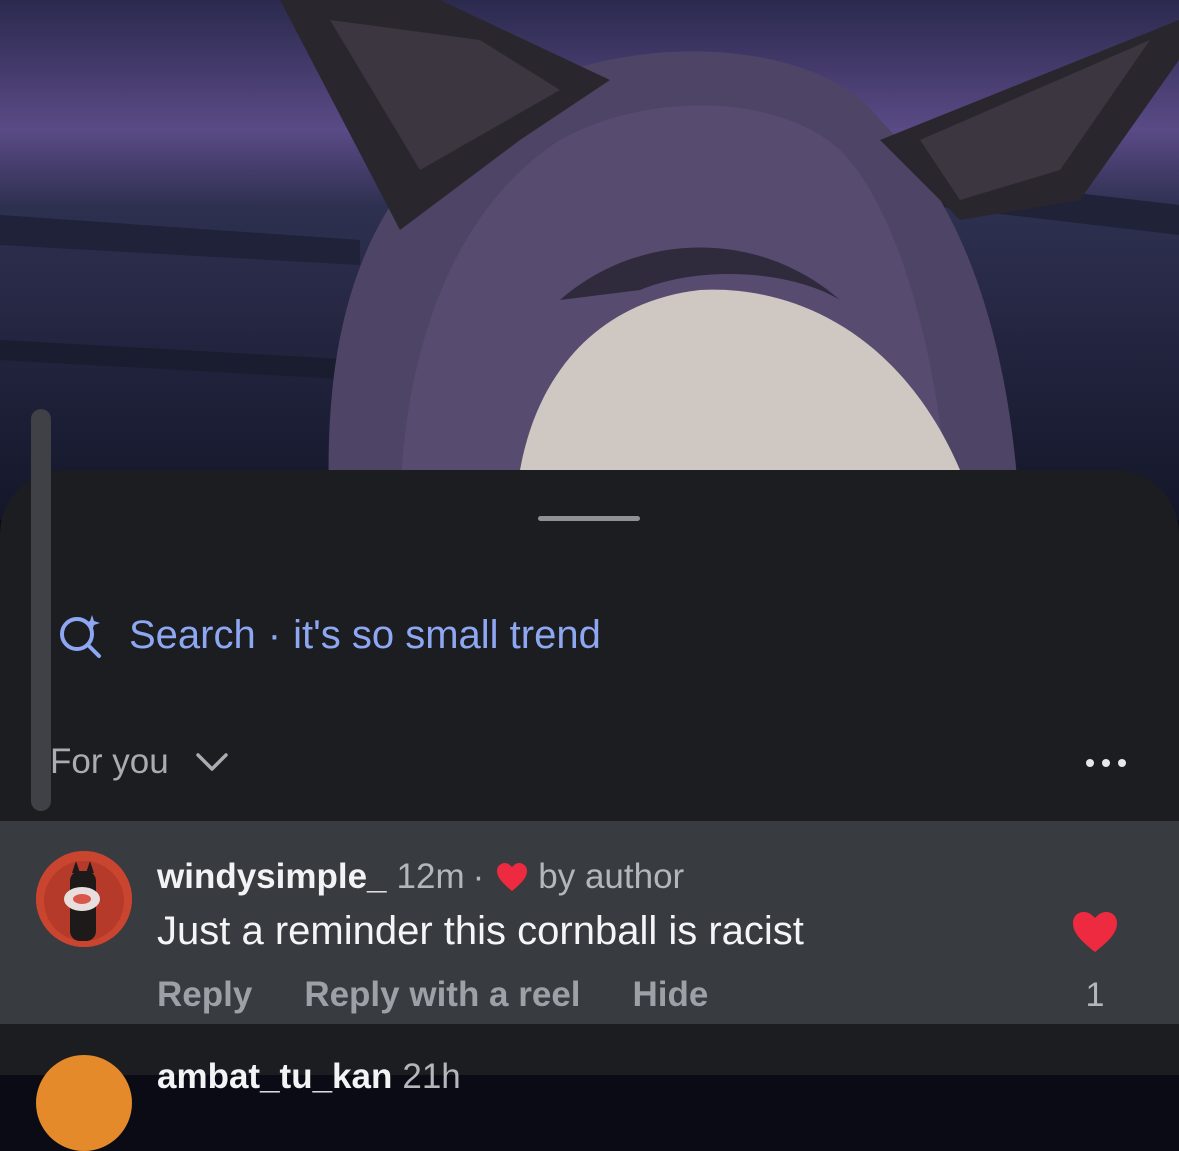 This screenshot has width=1179, height=1151. What do you see at coordinates (274, 1077) in the screenshot?
I see `next-comment-username: ambat_tu_kan` at bounding box center [274, 1077].